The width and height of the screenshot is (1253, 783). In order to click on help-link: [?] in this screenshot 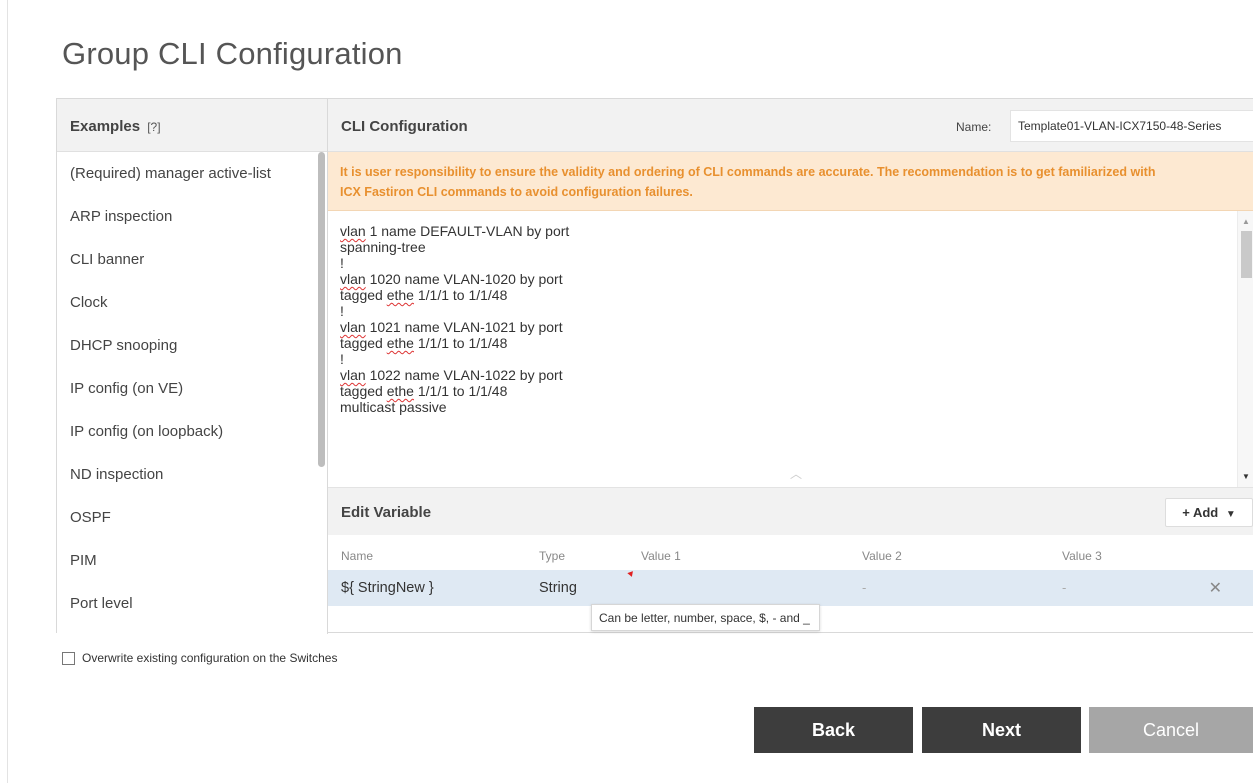, I will do `click(153, 127)`.